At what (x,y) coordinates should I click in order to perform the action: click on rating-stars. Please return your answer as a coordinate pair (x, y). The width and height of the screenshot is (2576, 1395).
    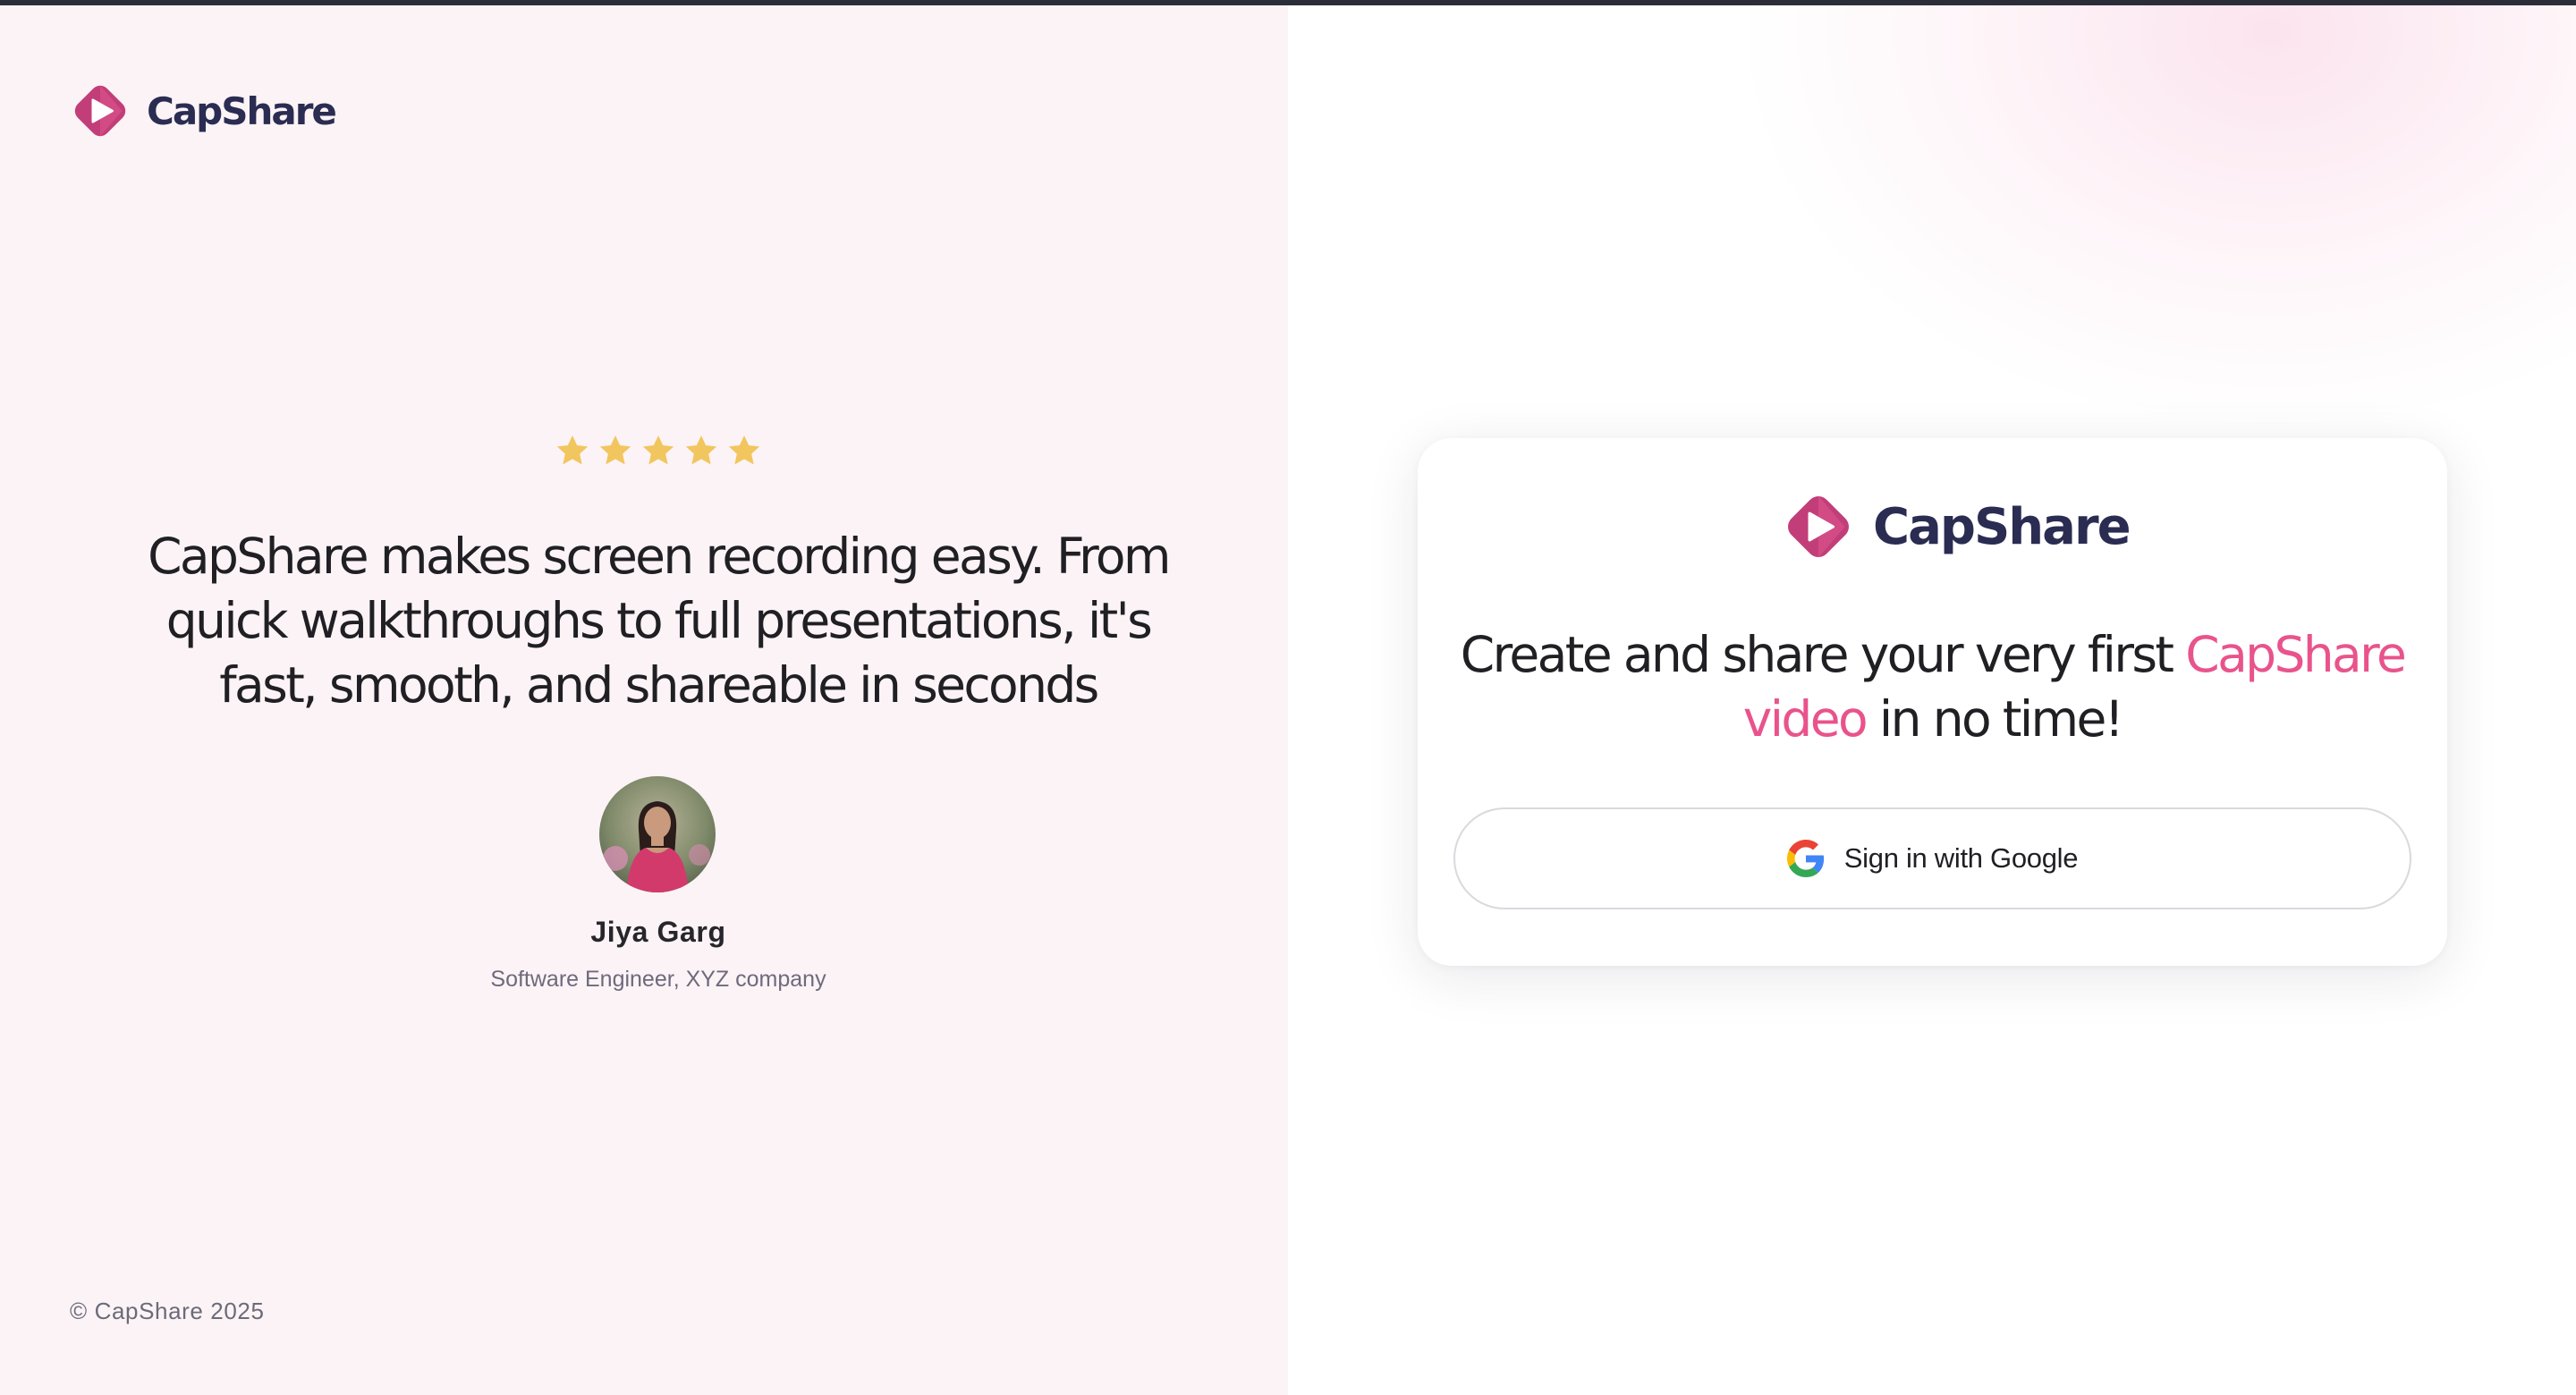
    Looking at the image, I should click on (658, 452).